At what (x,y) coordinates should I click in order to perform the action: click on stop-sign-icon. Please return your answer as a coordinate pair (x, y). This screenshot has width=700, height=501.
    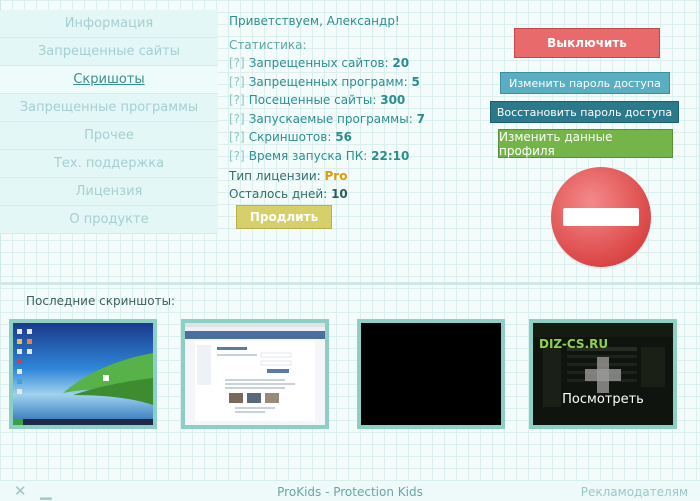
    Looking at the image, I should click on (601, 218).